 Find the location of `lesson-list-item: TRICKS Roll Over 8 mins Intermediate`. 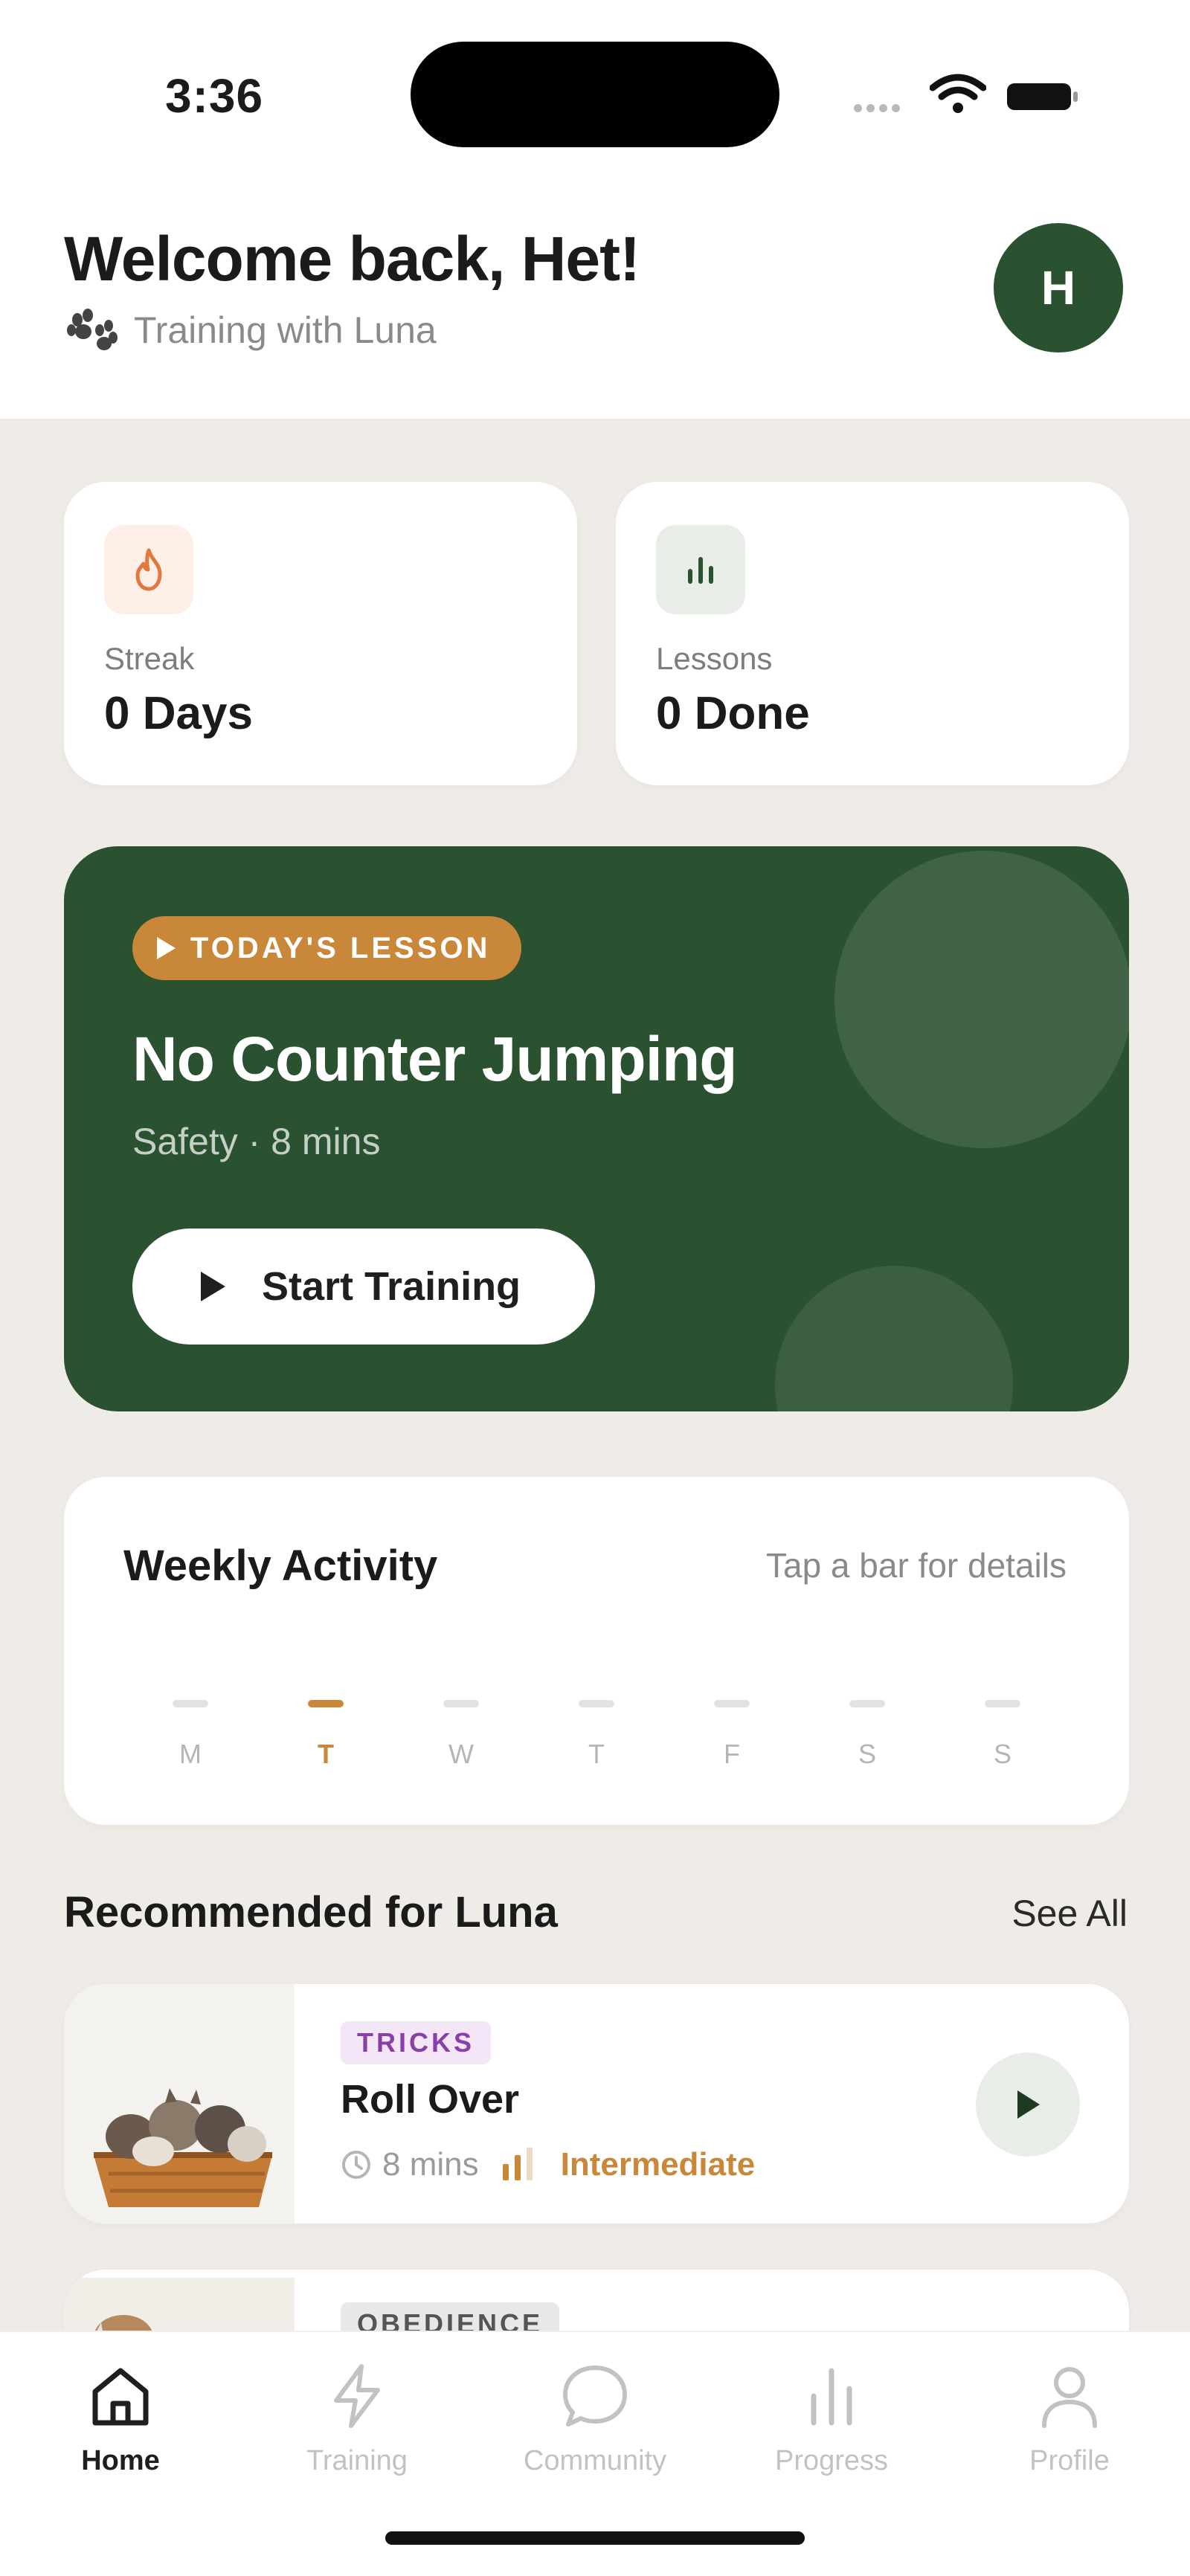

lesson-list-item: TRICKS Roll Over 8 mins Intermediate is located at coordinates (596, 2104).